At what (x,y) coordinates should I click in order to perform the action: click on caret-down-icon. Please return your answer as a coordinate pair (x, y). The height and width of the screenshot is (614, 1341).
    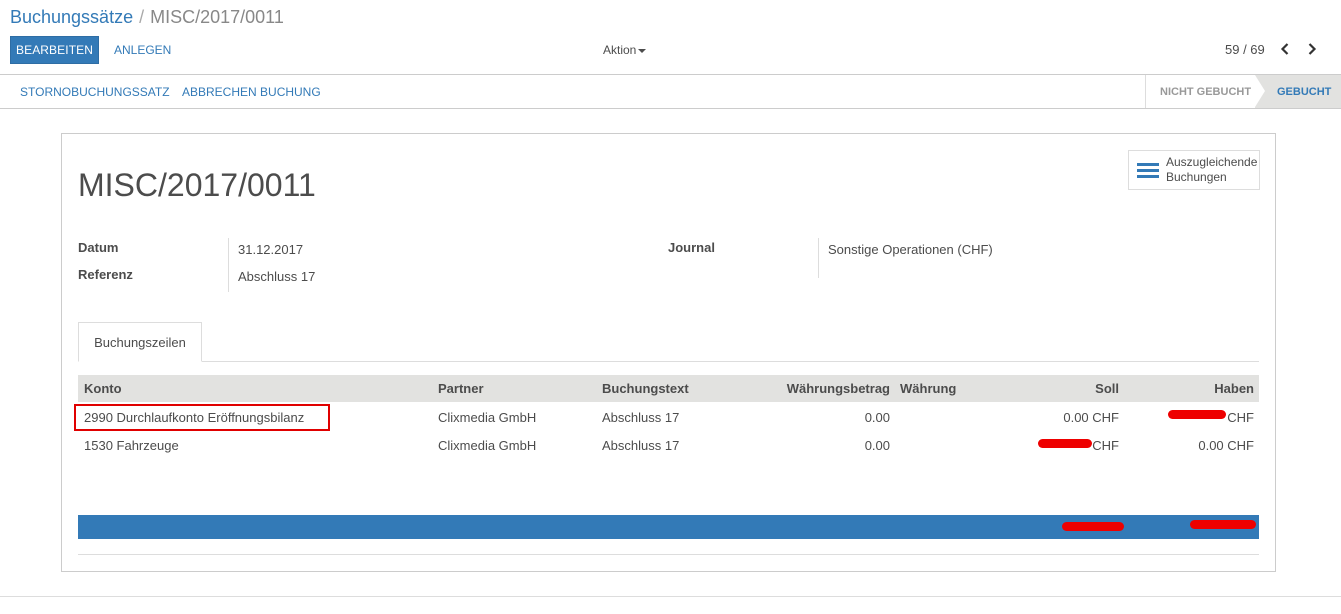
    Looking at the image, I should click on (642, 50).